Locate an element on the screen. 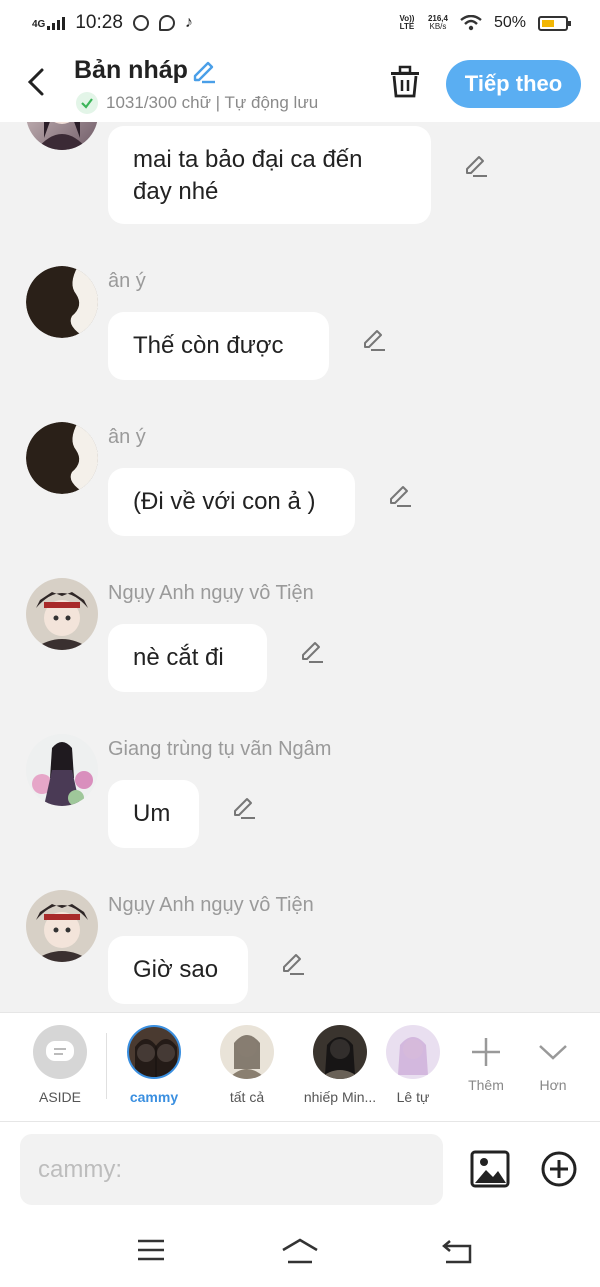 The width and height of the screenshot is (600, 1287). draft-status: 1031/300 chữ | Tự động lưu is located at coordinates (197, 103).